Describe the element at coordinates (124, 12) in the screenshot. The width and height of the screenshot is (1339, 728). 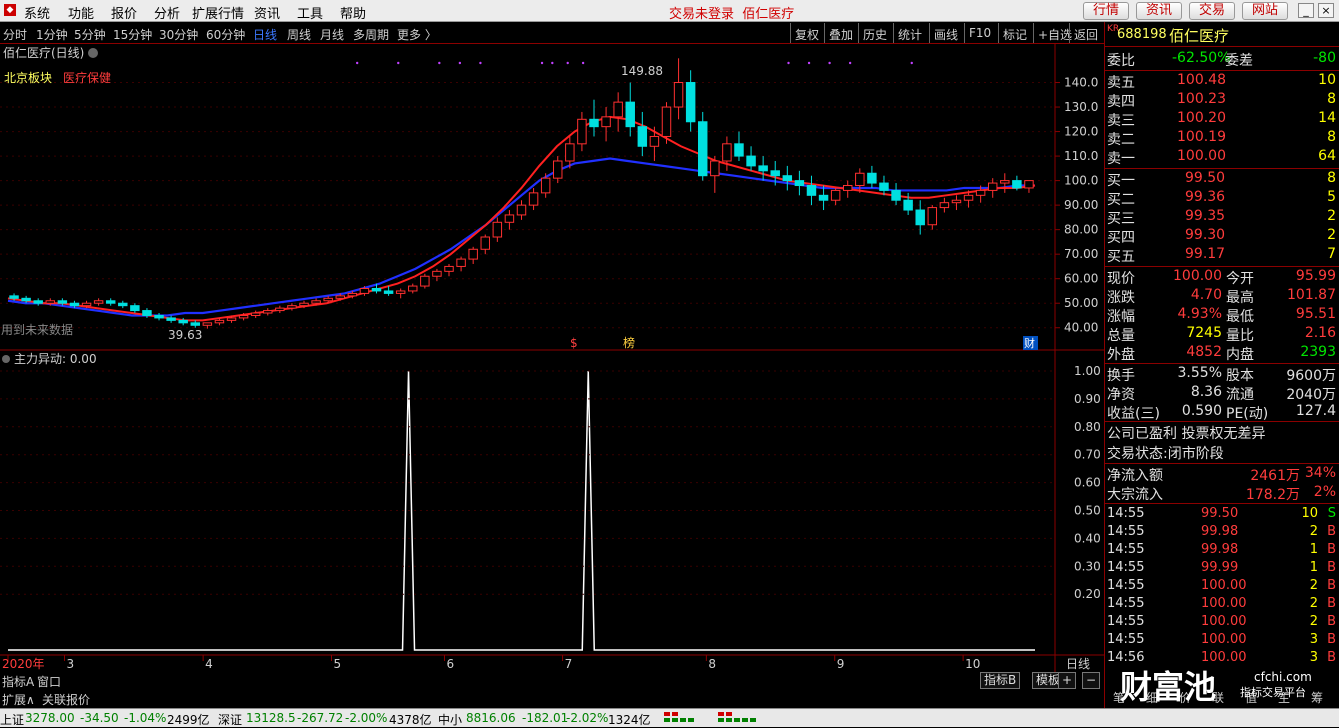
I see `menu-quote: 报价` at that location.